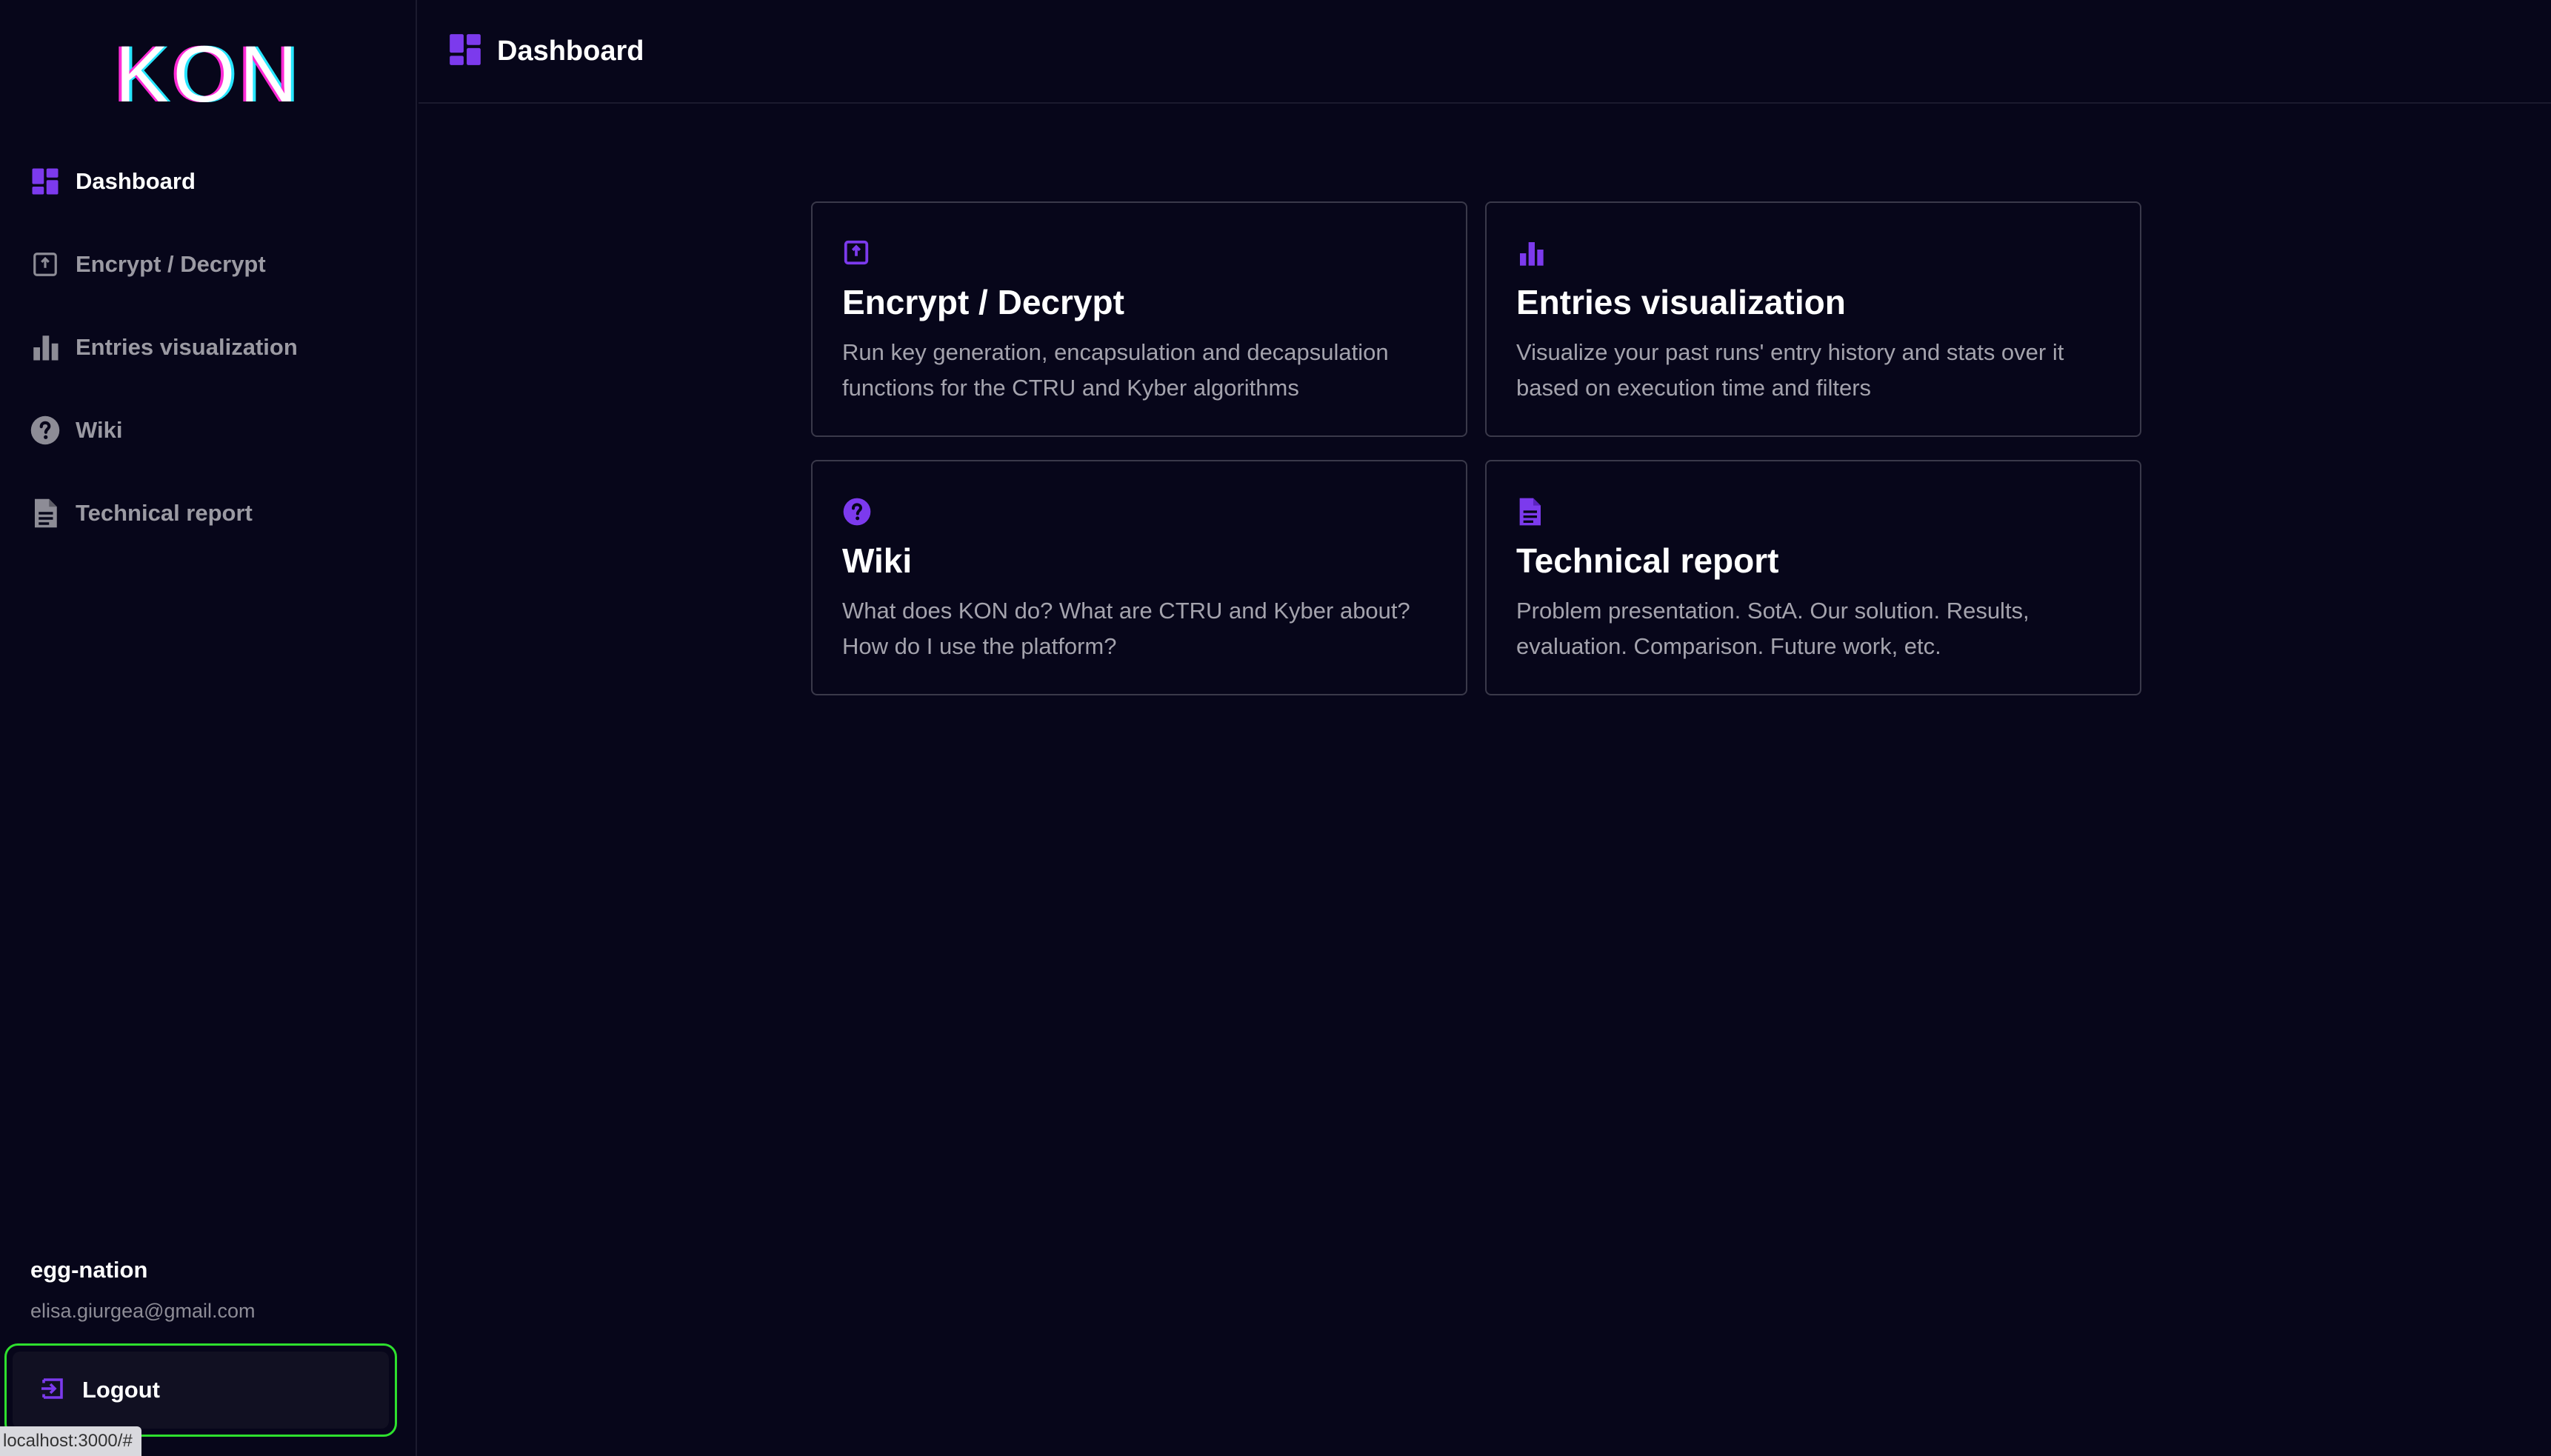 This screenshot has width=2551, height=1456. What do you see at coordinates (983, 302) in the screenshot?
I see `card-title: Encrypt / Decrypt` at bounding box center [983, 302].